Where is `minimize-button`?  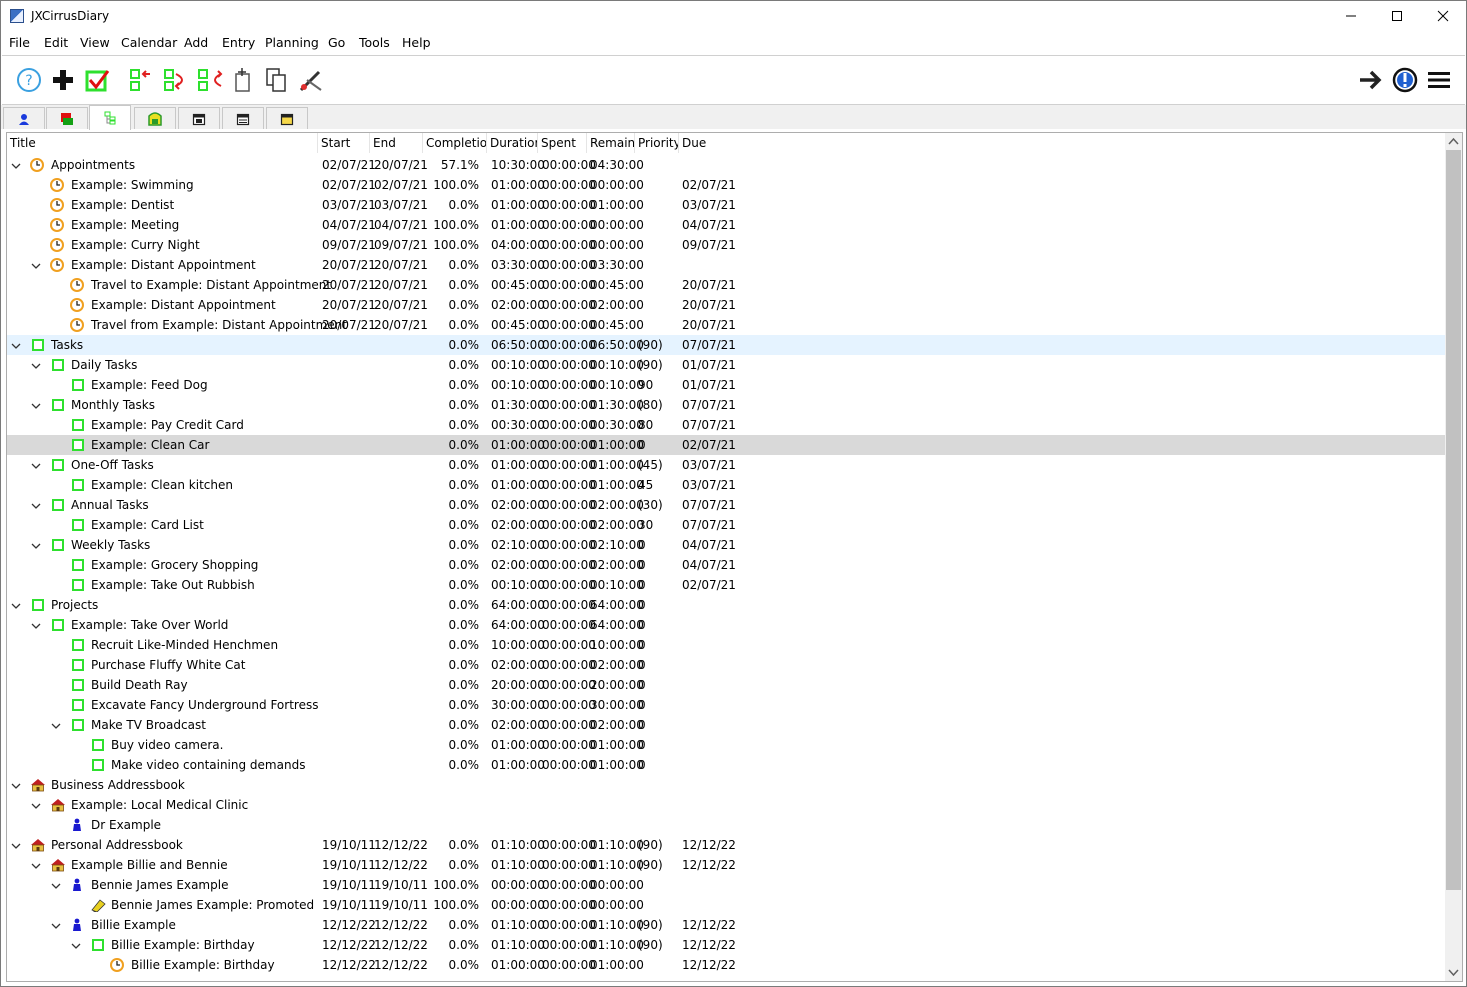 minimize-button is located at coordinates (1351, 16).